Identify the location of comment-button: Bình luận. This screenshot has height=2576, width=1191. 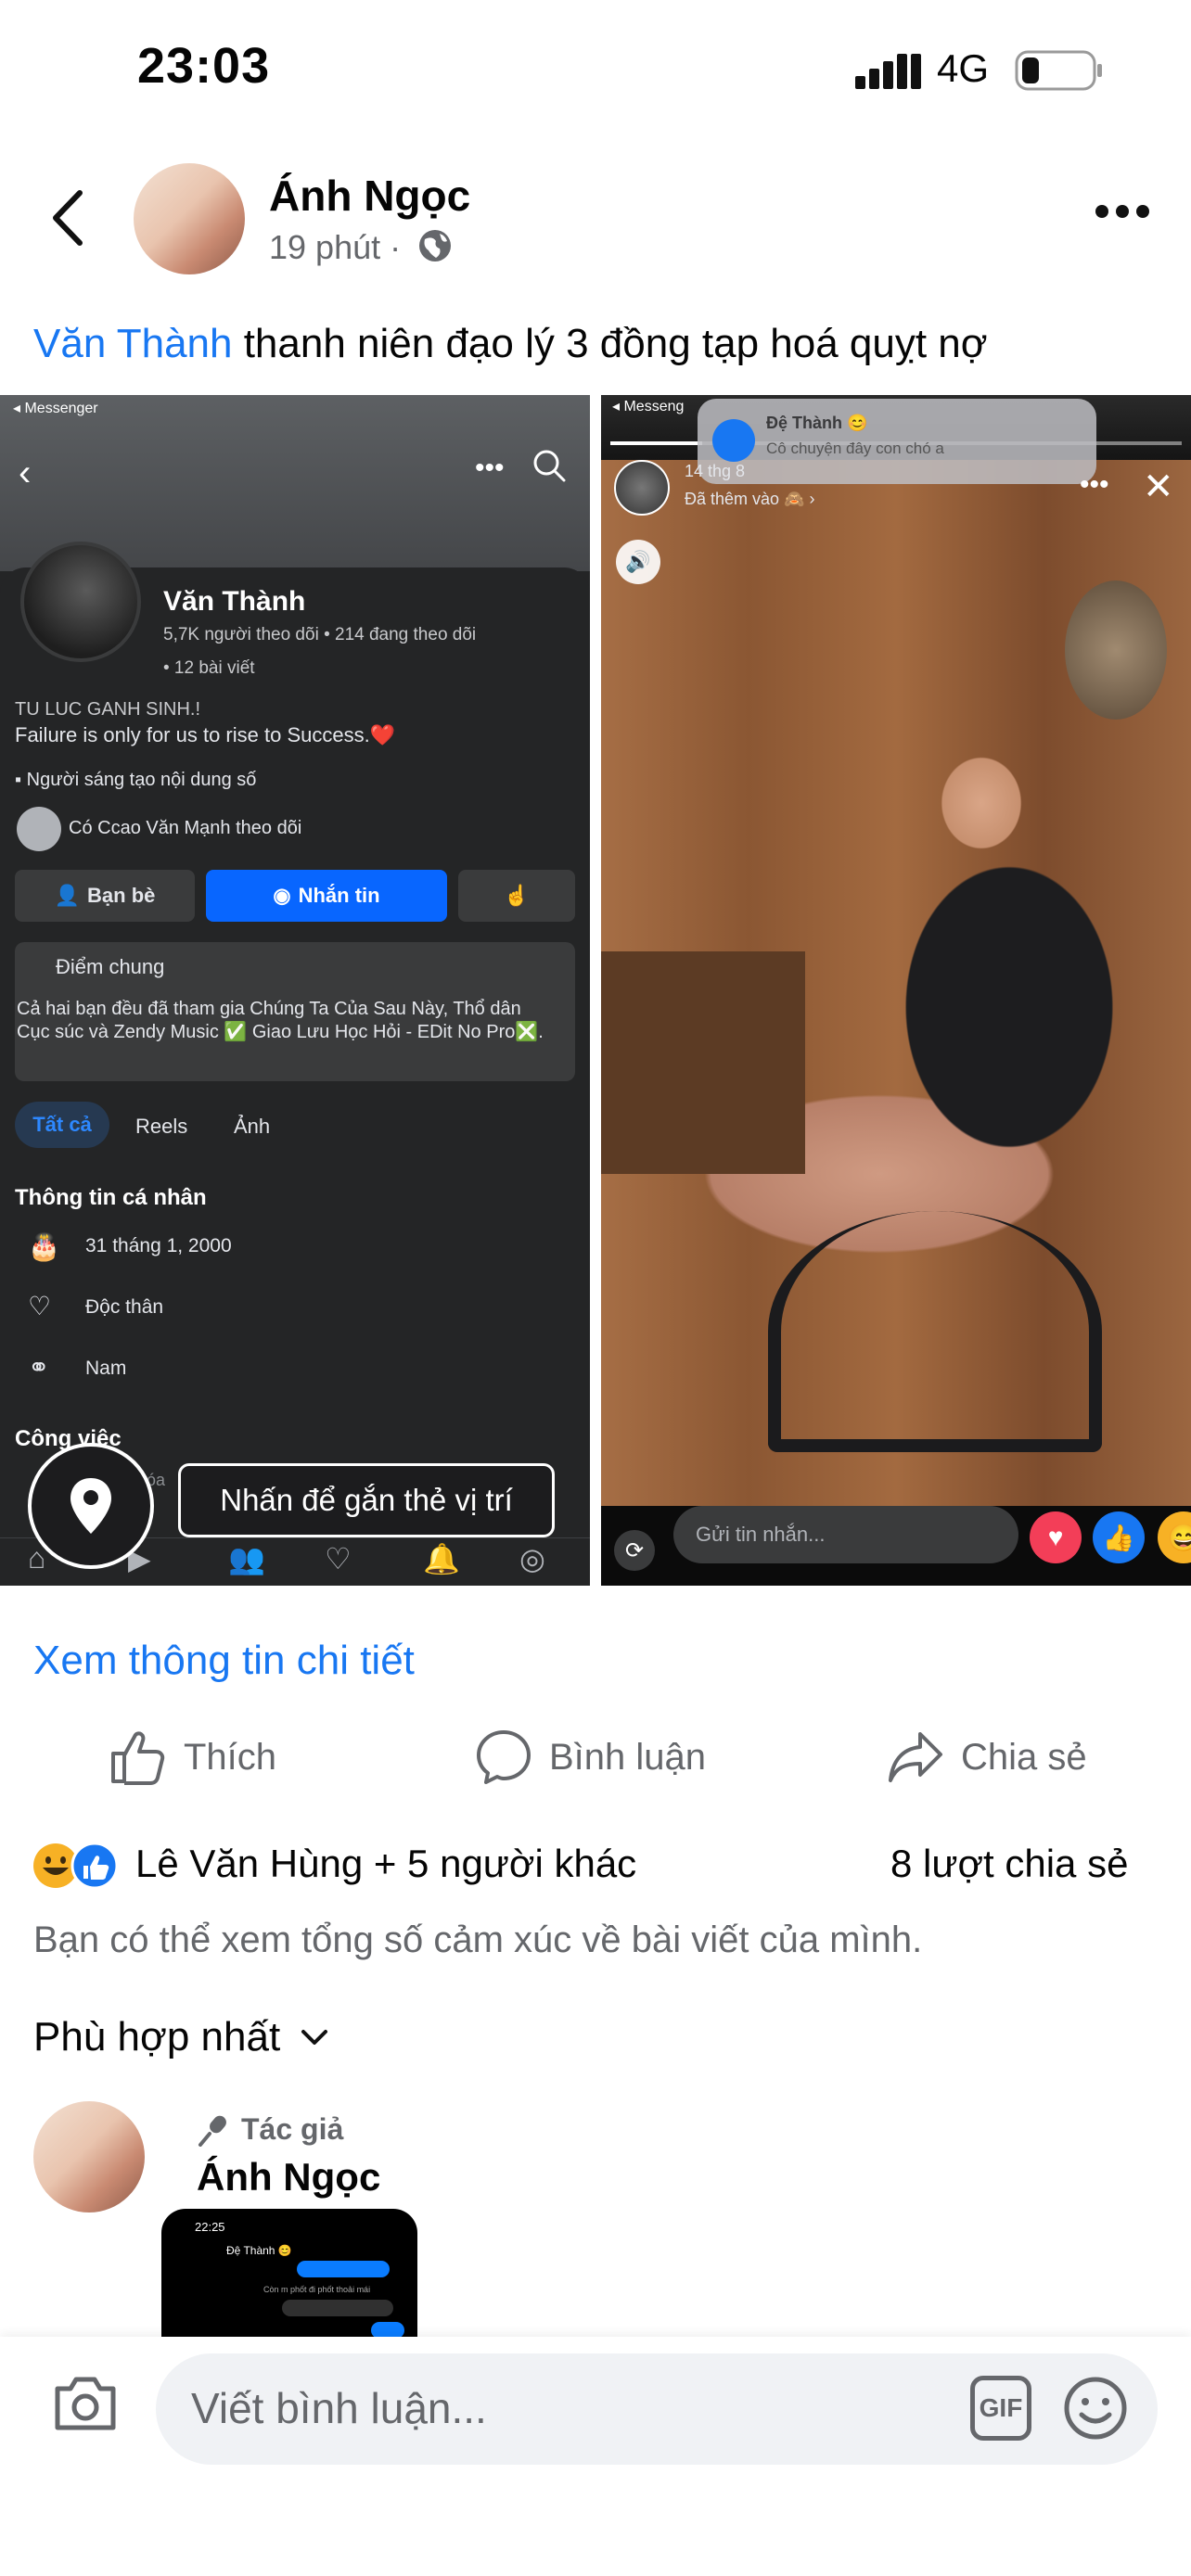
(590, 1758).